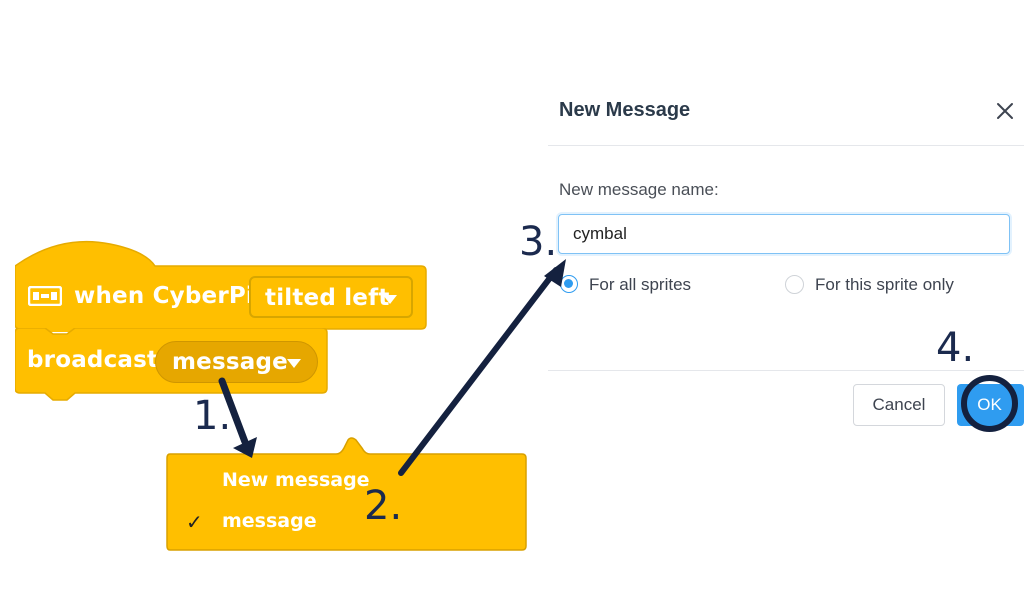 This screenshot has height=611, width=1024. Describe the element at coordinates (784, 234) in the screenshot. I see `message-name-input` at that location.